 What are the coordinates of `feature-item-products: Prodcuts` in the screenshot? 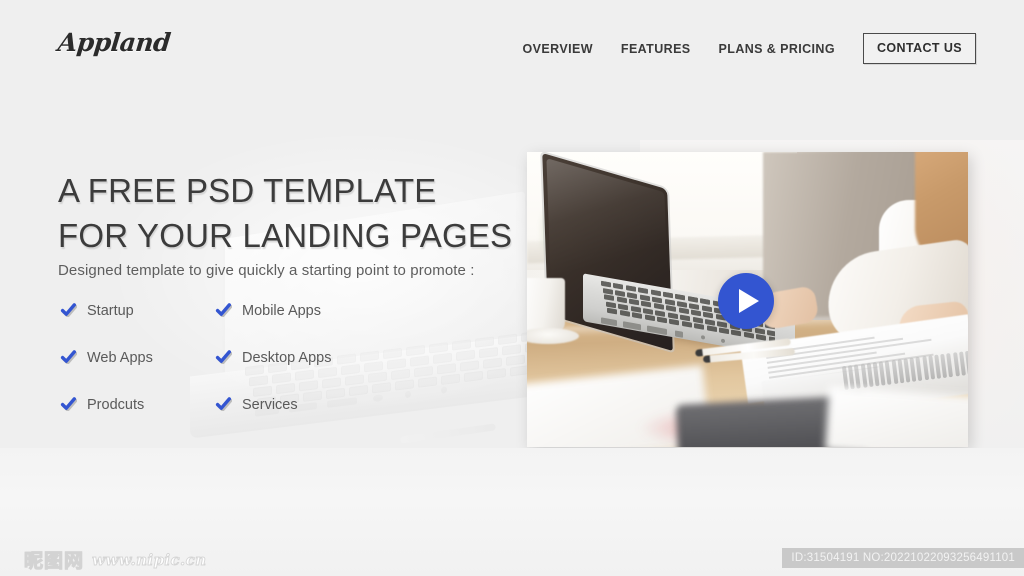 It's located at (137, 405).